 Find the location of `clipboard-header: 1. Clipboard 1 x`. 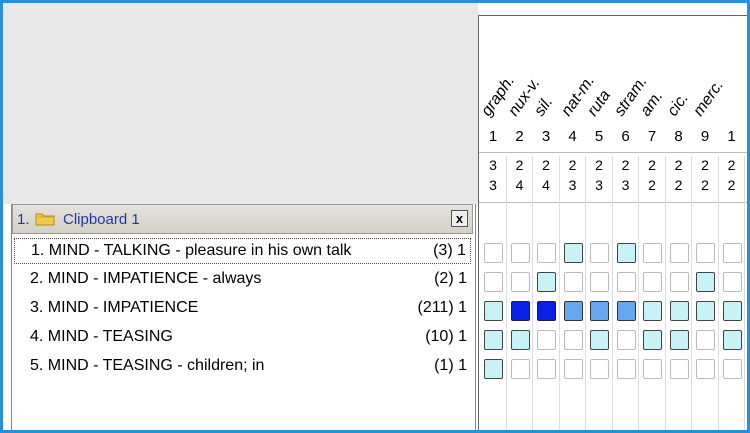

clipboard-header: 1. Clipboard 1 x is located at coordinates (242, 219).